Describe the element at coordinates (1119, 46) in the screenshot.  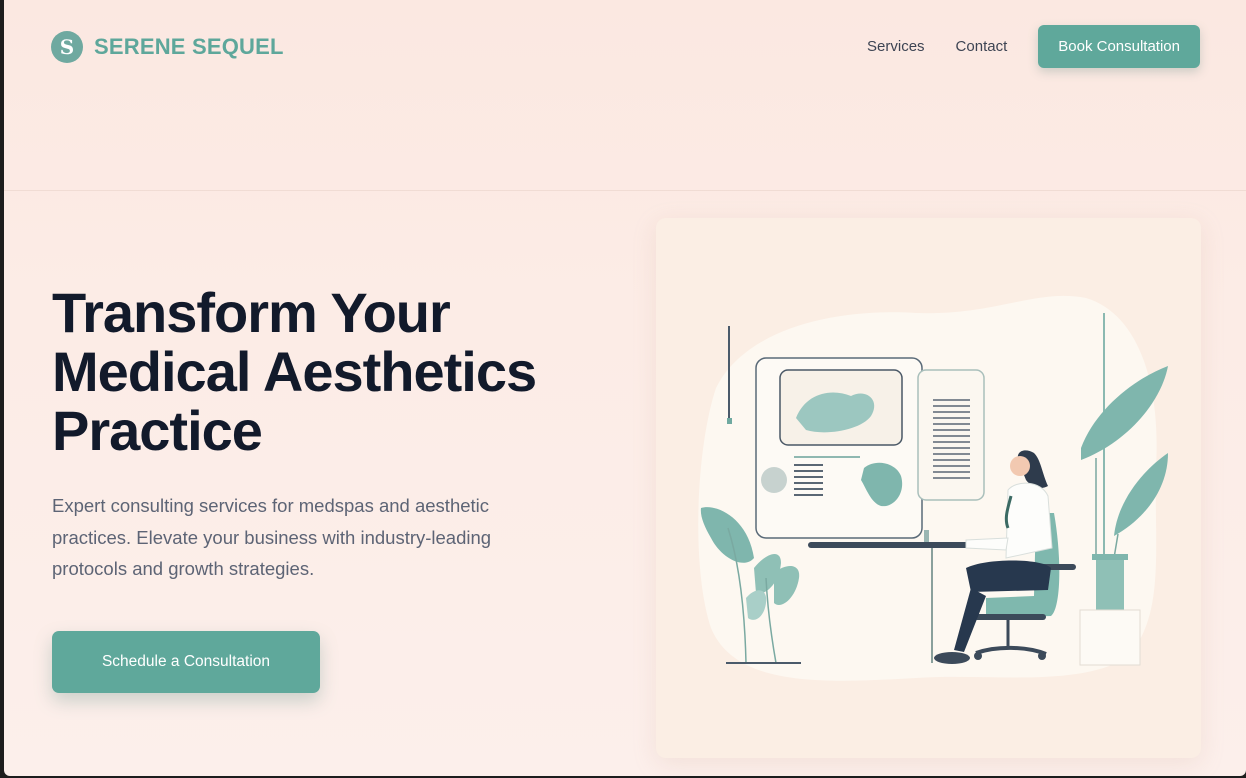
I see `book-consultation-button: Book Consultation` at that location.